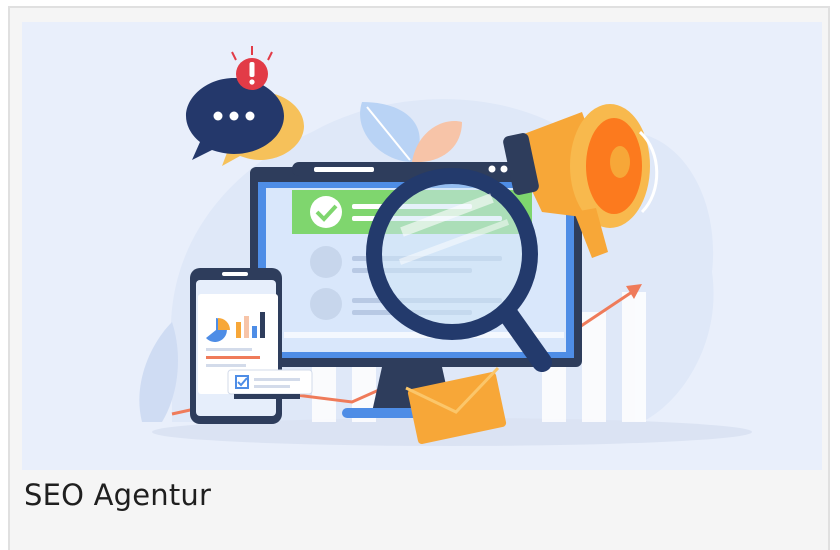  I want to click on card-title: SEO Agentur, so click(117, 495).